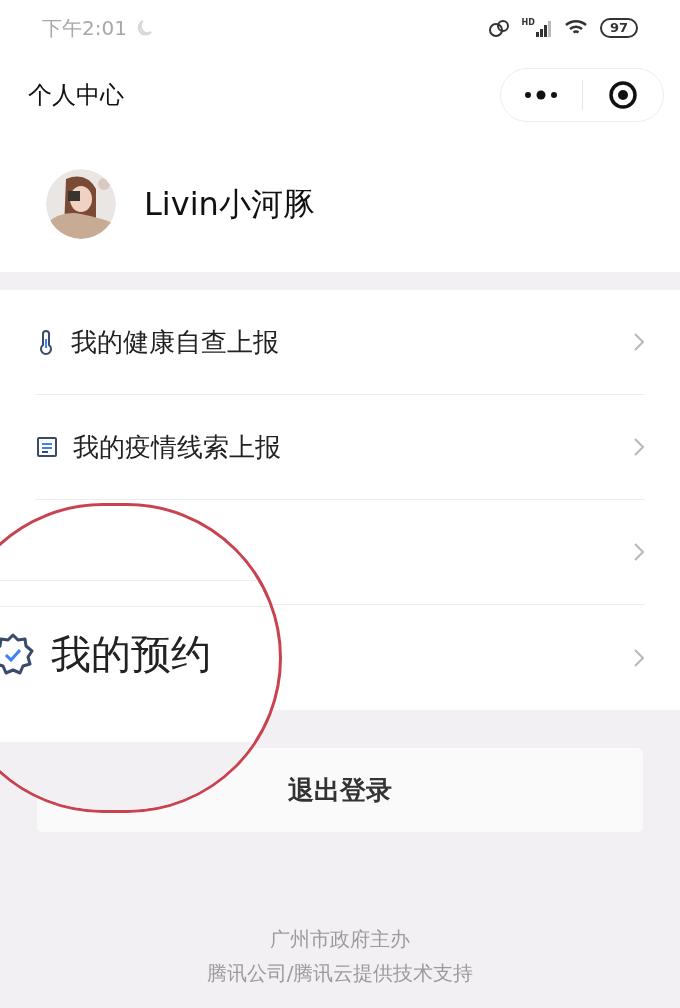 Image resolution: width=680 pixels, height=1008 pixels. Describe the element at coordinates (76, 95) in the screenshot. I see `page-title: 个人中心` at that location.